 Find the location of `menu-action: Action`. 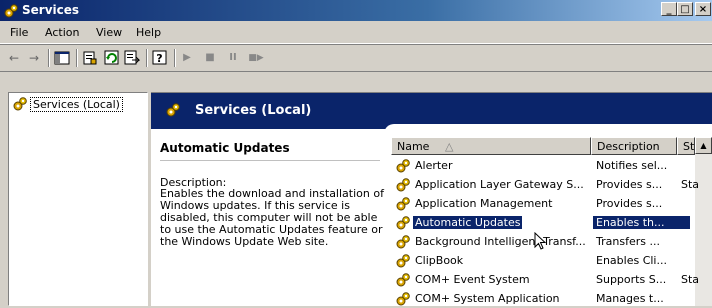

menu-action: Action is located at coordinates (62, 32).